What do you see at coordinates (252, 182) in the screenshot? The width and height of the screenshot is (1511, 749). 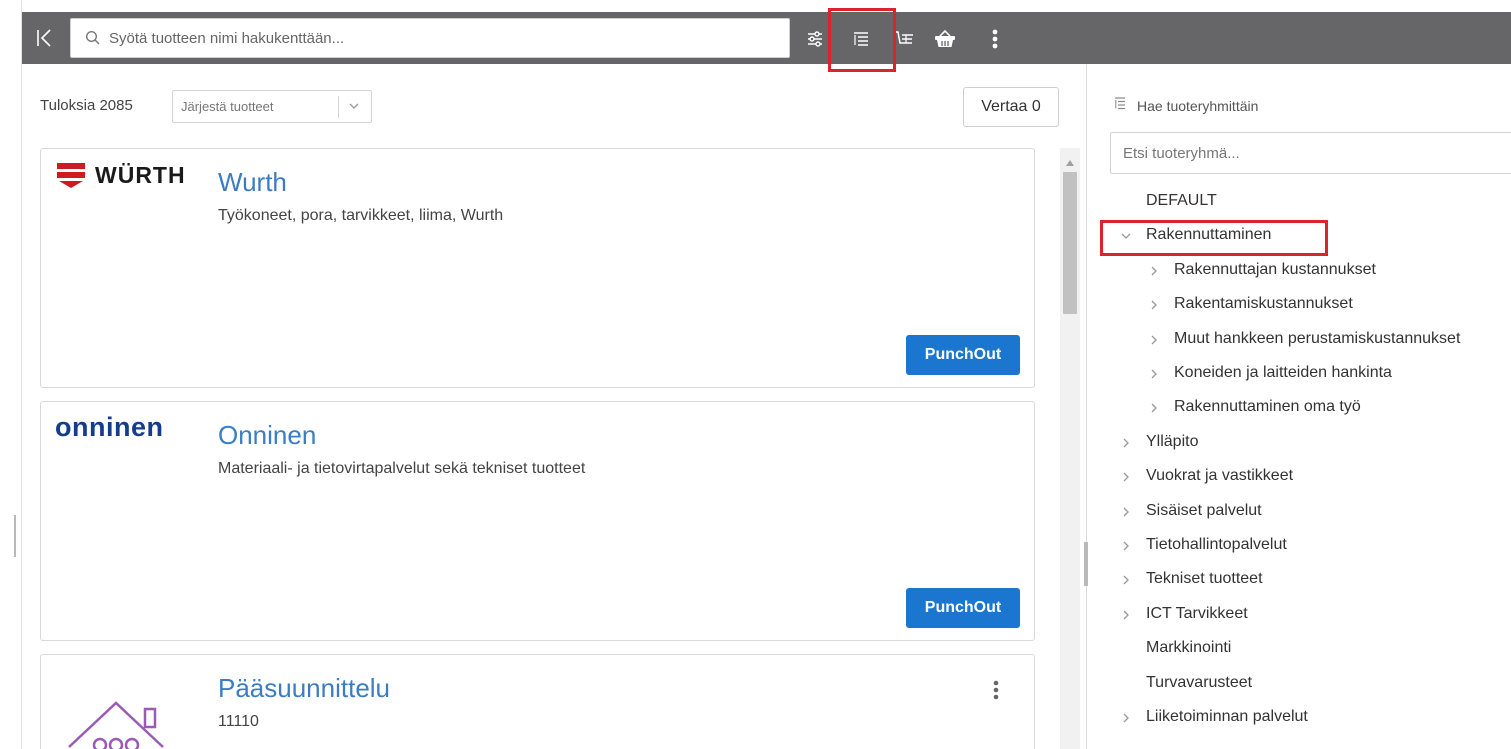 I see `product-title: Wurth` at bounding box center [252, 182].